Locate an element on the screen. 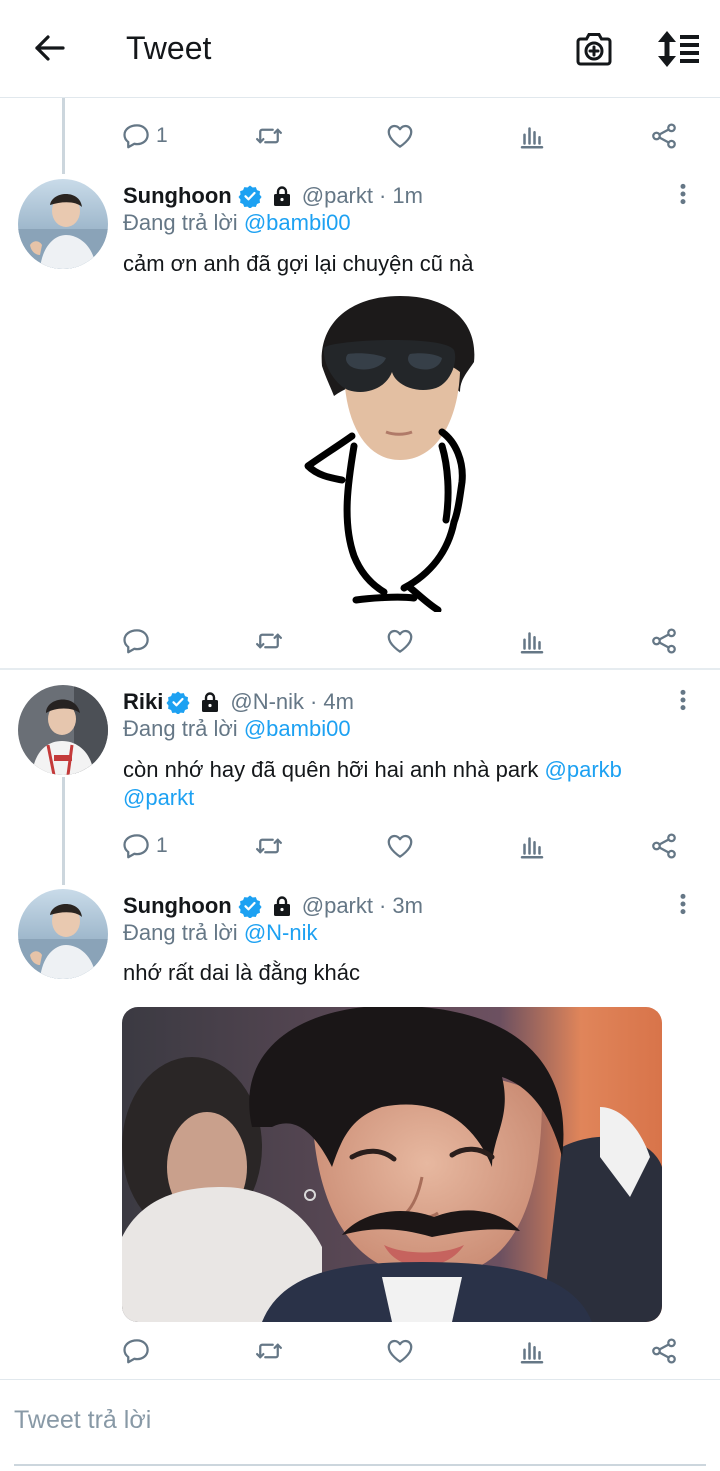  user-handle: @N-nik is located at coordinates (267, 702).